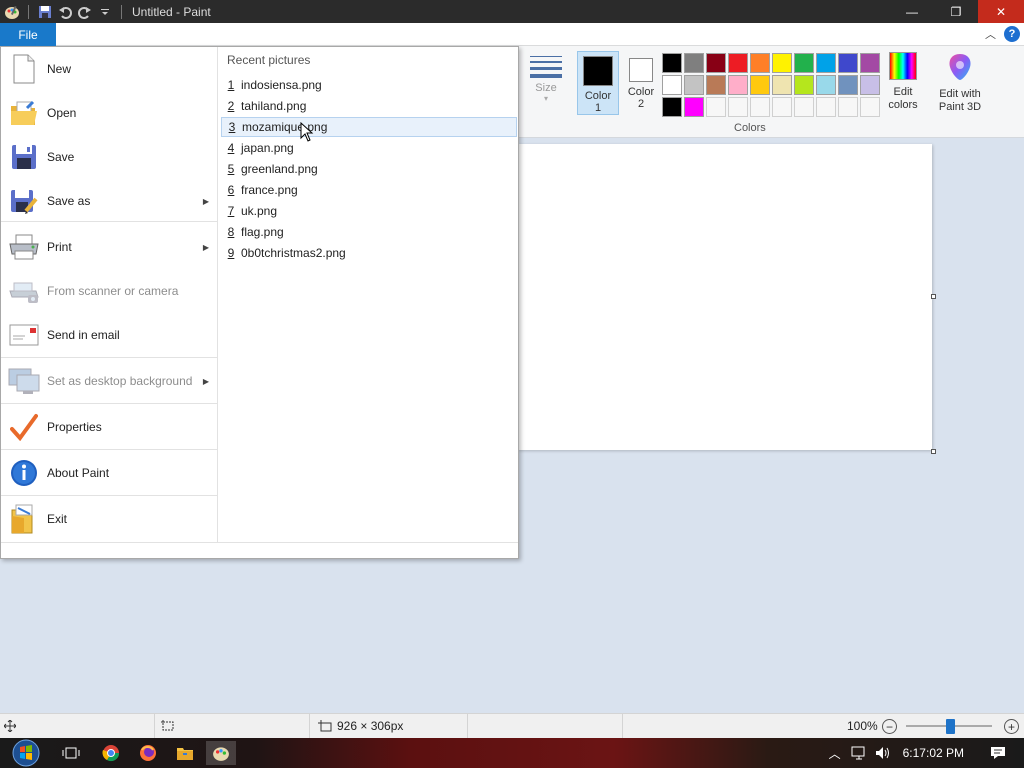  Describe the element at coordinates (77, 726) in the screenshot. I see `cursor-position-segment` at that location.